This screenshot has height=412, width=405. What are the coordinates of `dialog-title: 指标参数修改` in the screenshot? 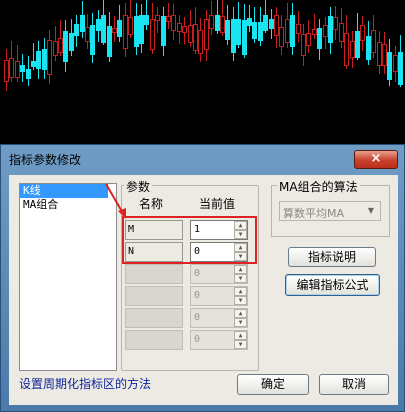 It's located at (45, 160).